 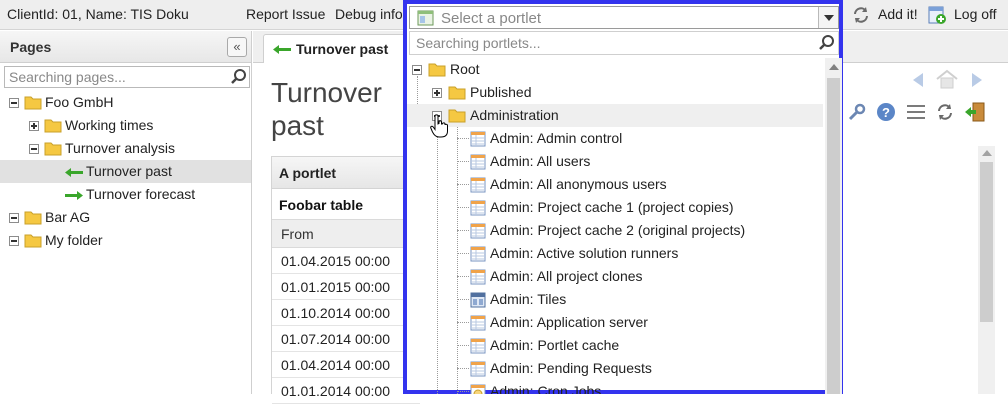 What do you see at coordinates (615, 322) in the screenshot?
I see `portlet-item: Admin: Application server` at bounding box center [615, 322].